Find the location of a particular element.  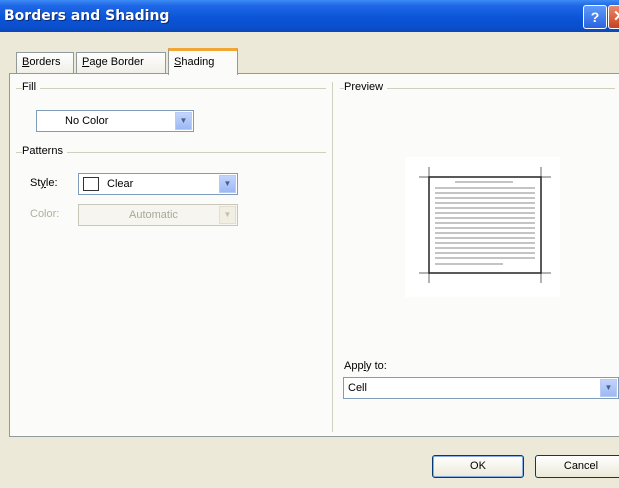

tab-shading: Shading is located at coordinates (203, 61).